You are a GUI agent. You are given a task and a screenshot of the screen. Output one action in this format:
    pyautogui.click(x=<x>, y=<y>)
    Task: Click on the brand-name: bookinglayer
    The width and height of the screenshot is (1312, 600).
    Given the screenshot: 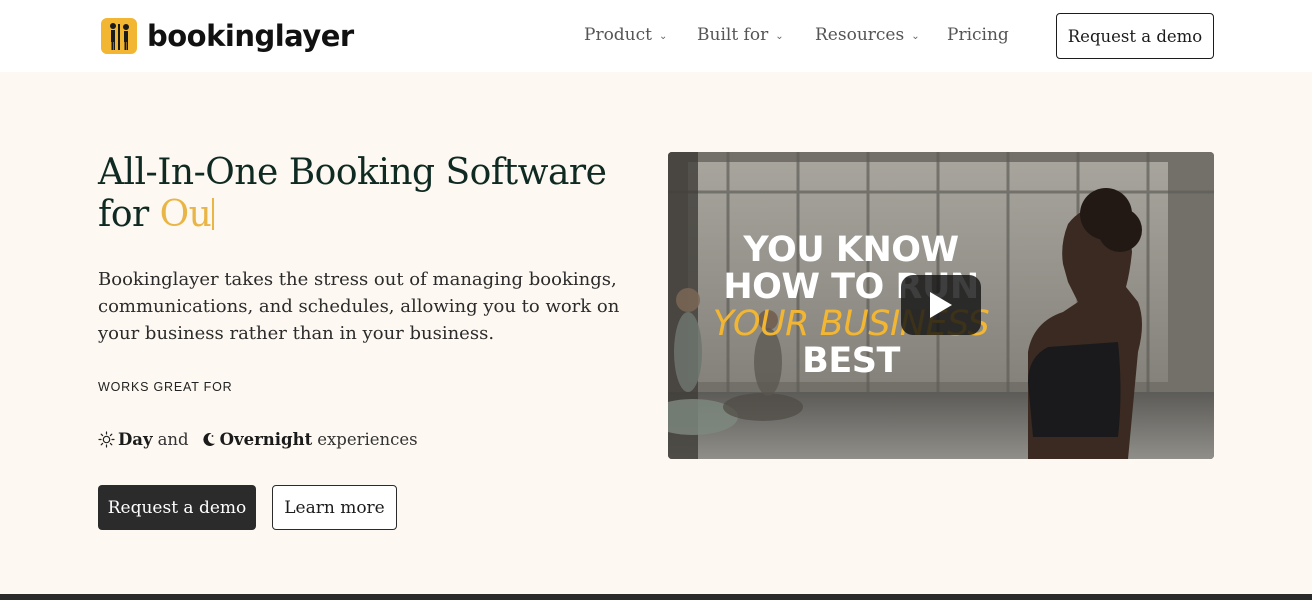 What is the action you would take?
    pyautogui.click(x=250, y=36)
    